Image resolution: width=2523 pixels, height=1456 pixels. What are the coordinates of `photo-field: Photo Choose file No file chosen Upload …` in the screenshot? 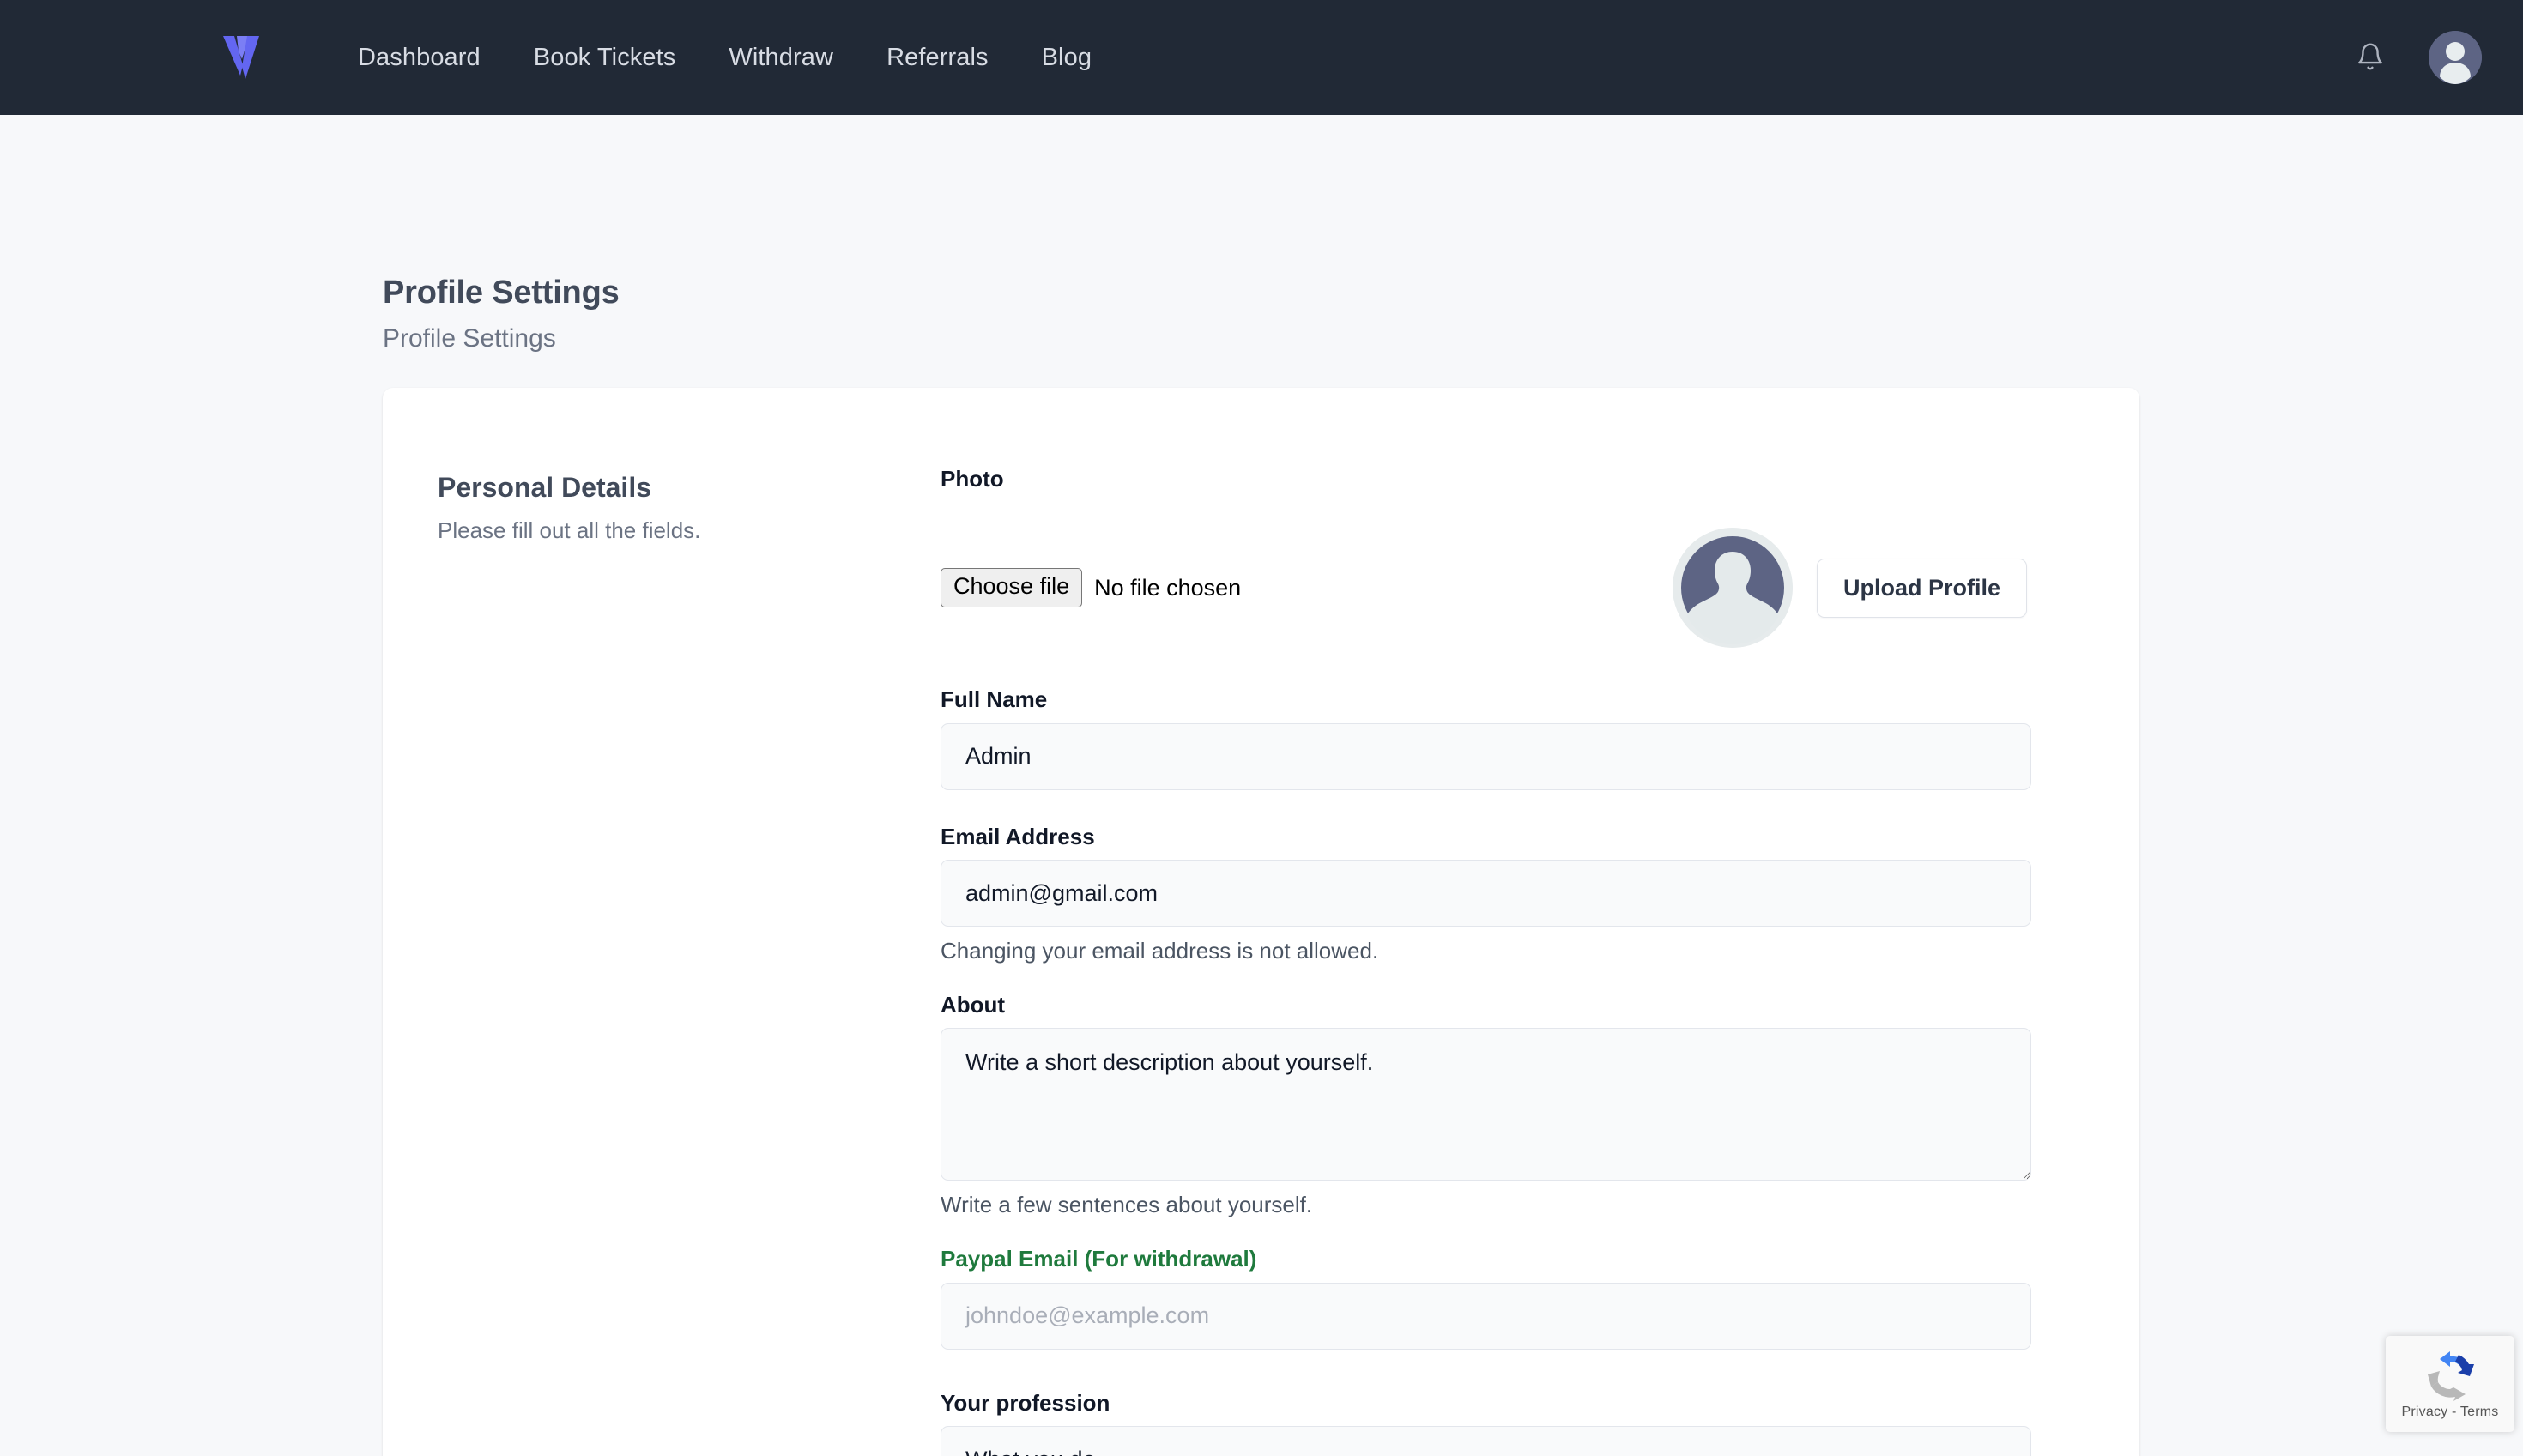 It's located at (1484, 557).